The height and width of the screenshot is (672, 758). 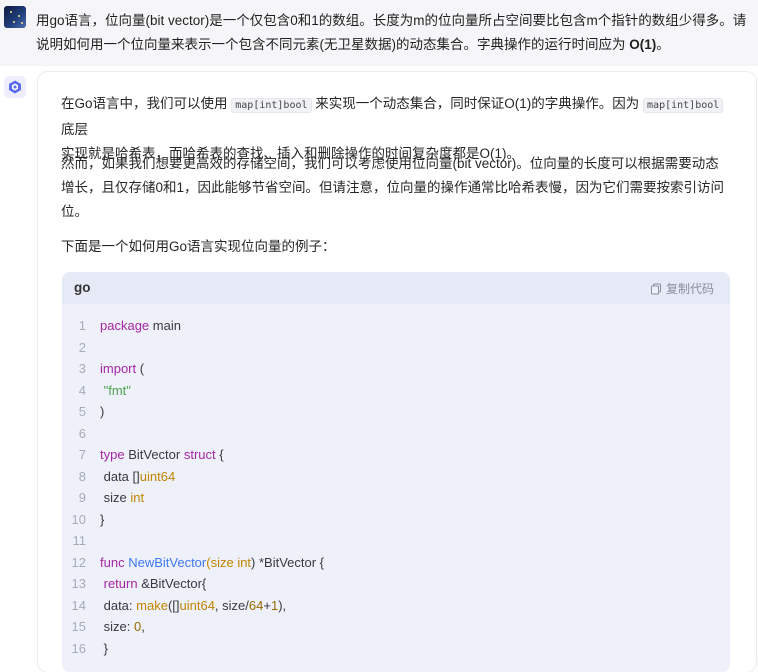 I want to click on assistant-avatar, so click(x=15, y=87).